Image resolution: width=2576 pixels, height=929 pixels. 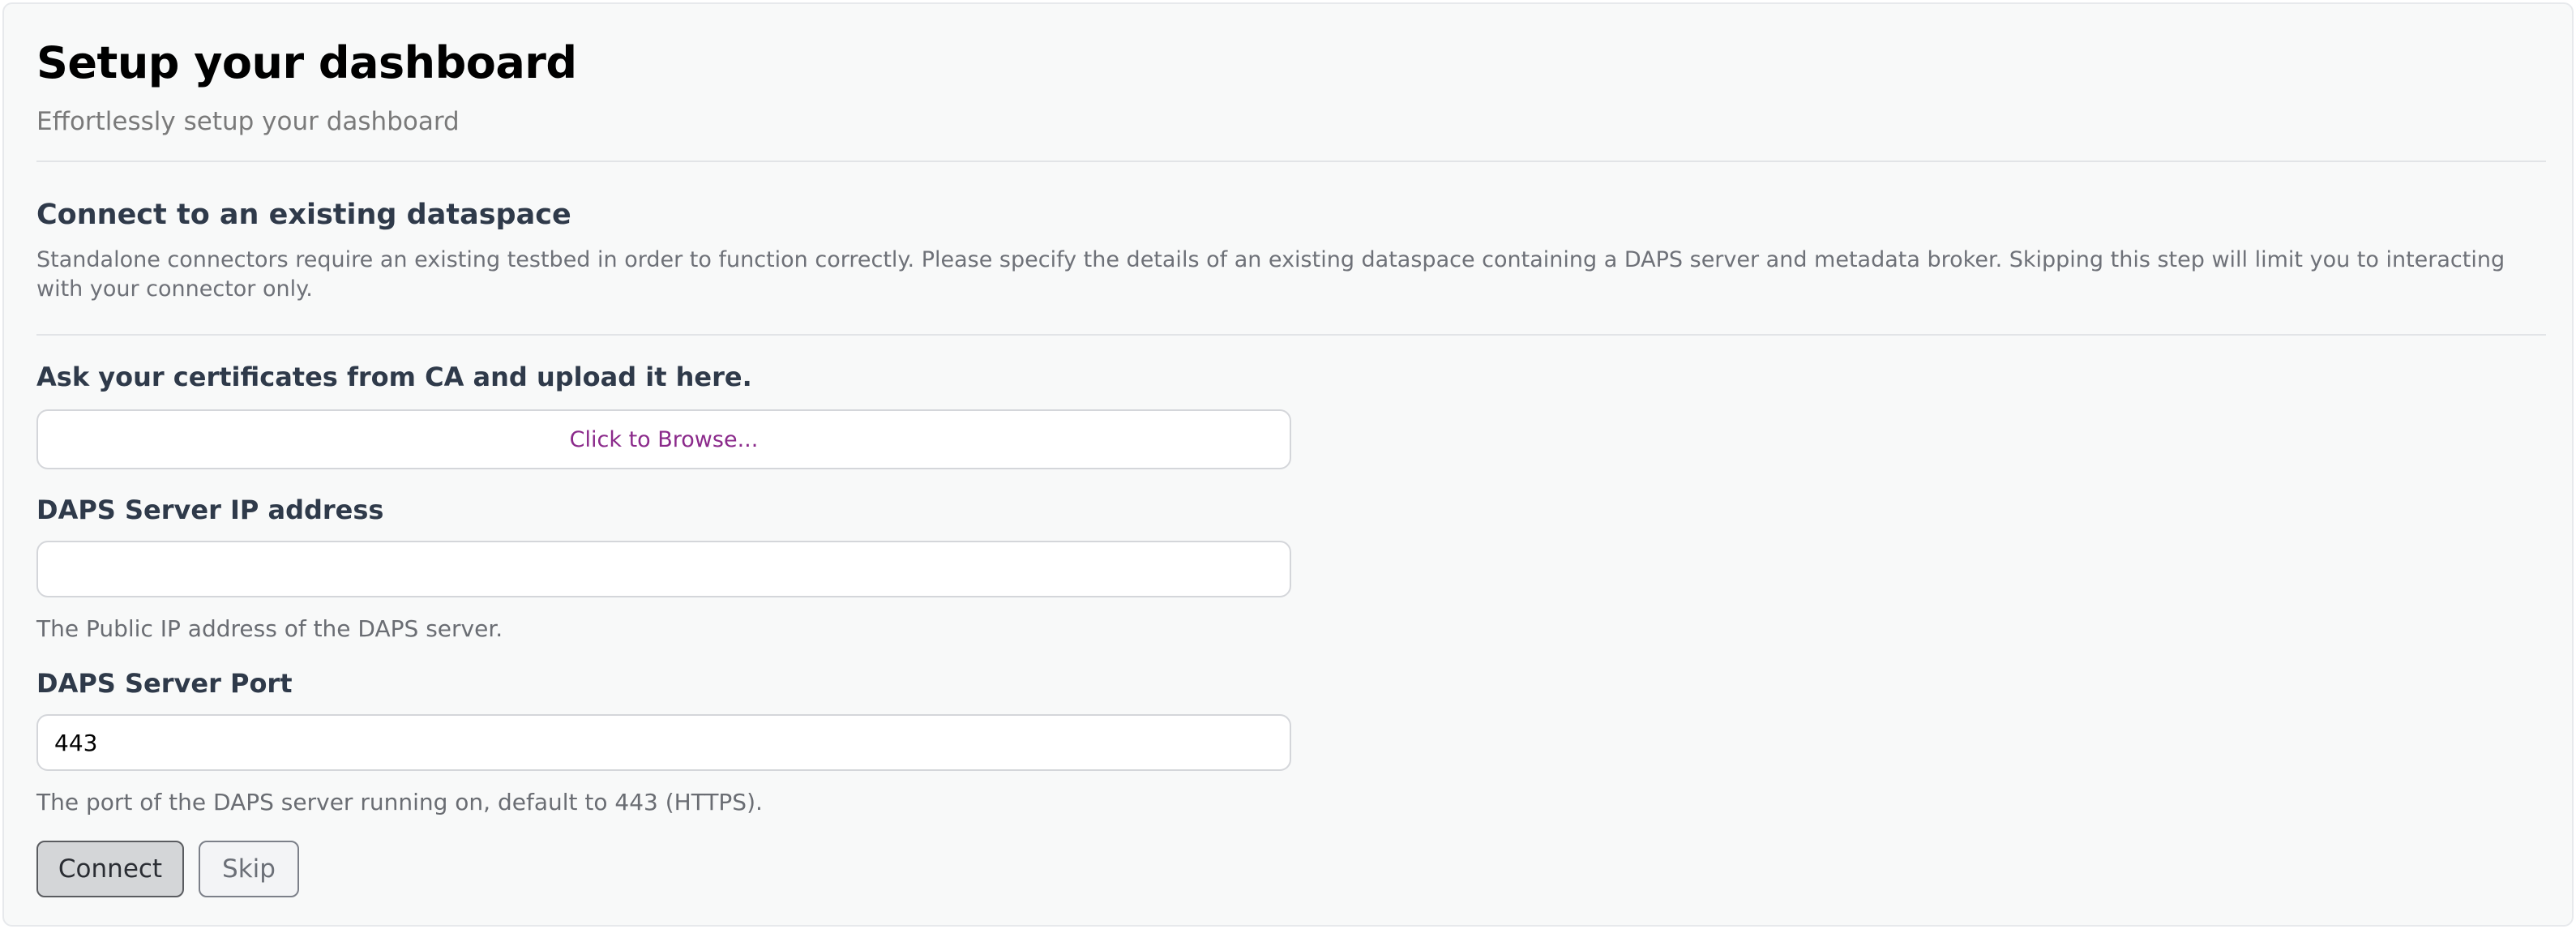 What do you see at coordinates (164, 683) in the screenshot?
I see `daps-port-label: DAPS Server Port` at bounding box center [164, 683].